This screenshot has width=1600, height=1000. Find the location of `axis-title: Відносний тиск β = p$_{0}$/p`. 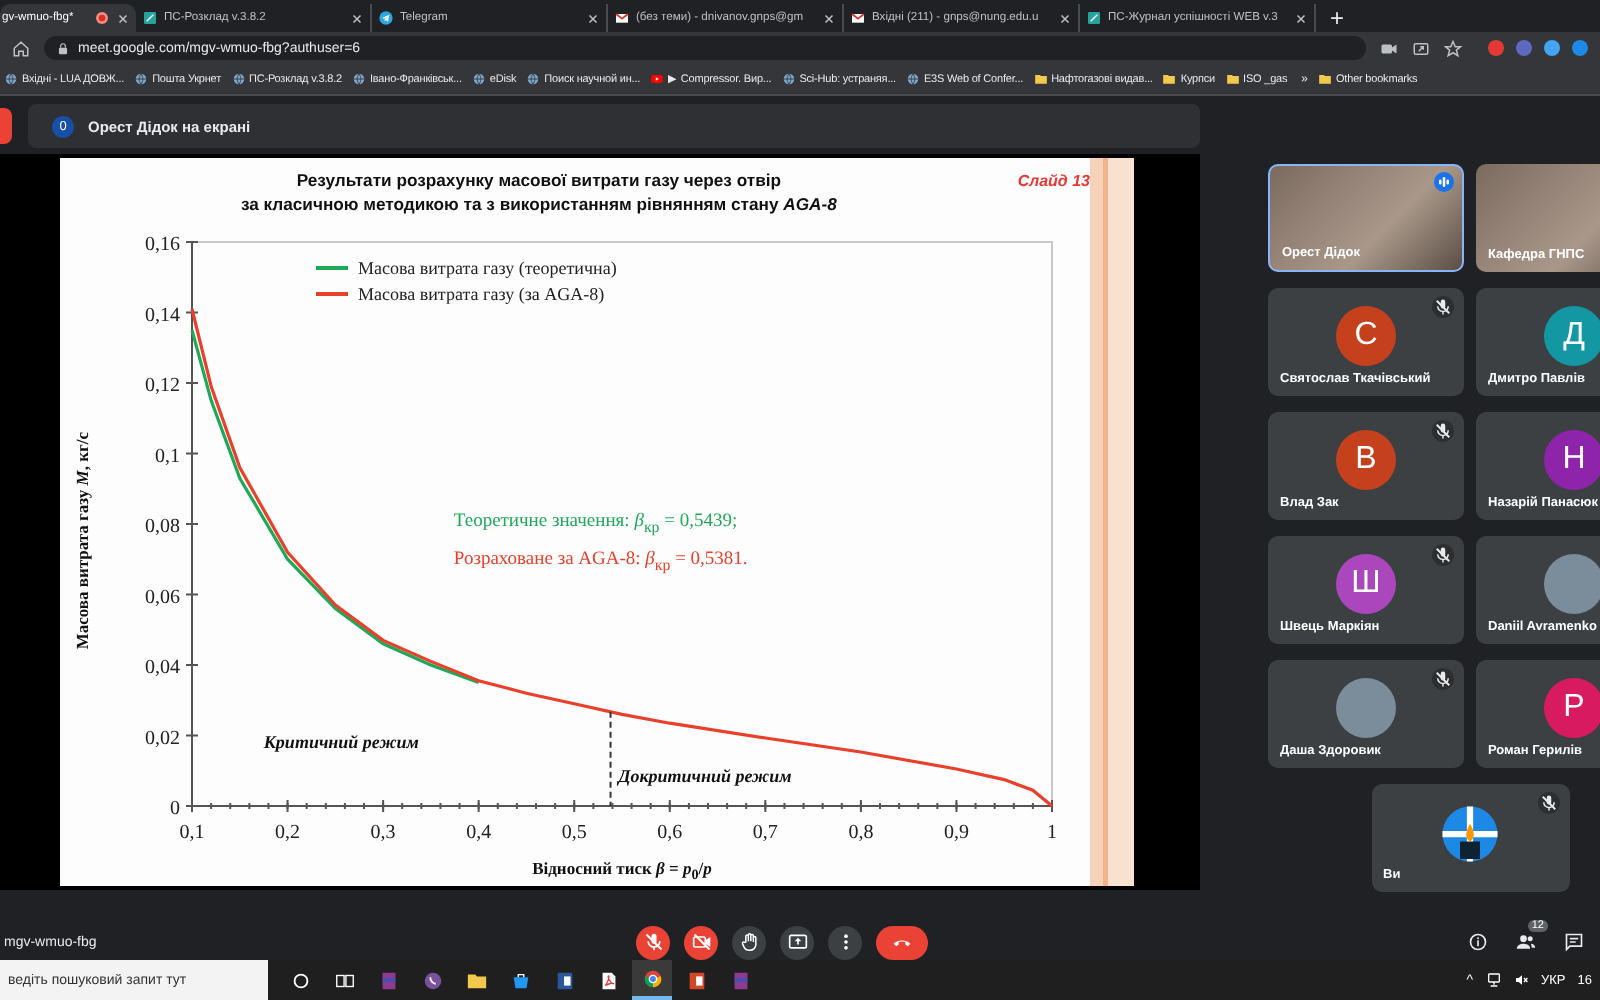

axis-title: Відносний тиск β = p$_{0}$/p is located at coordinates (621, 872).